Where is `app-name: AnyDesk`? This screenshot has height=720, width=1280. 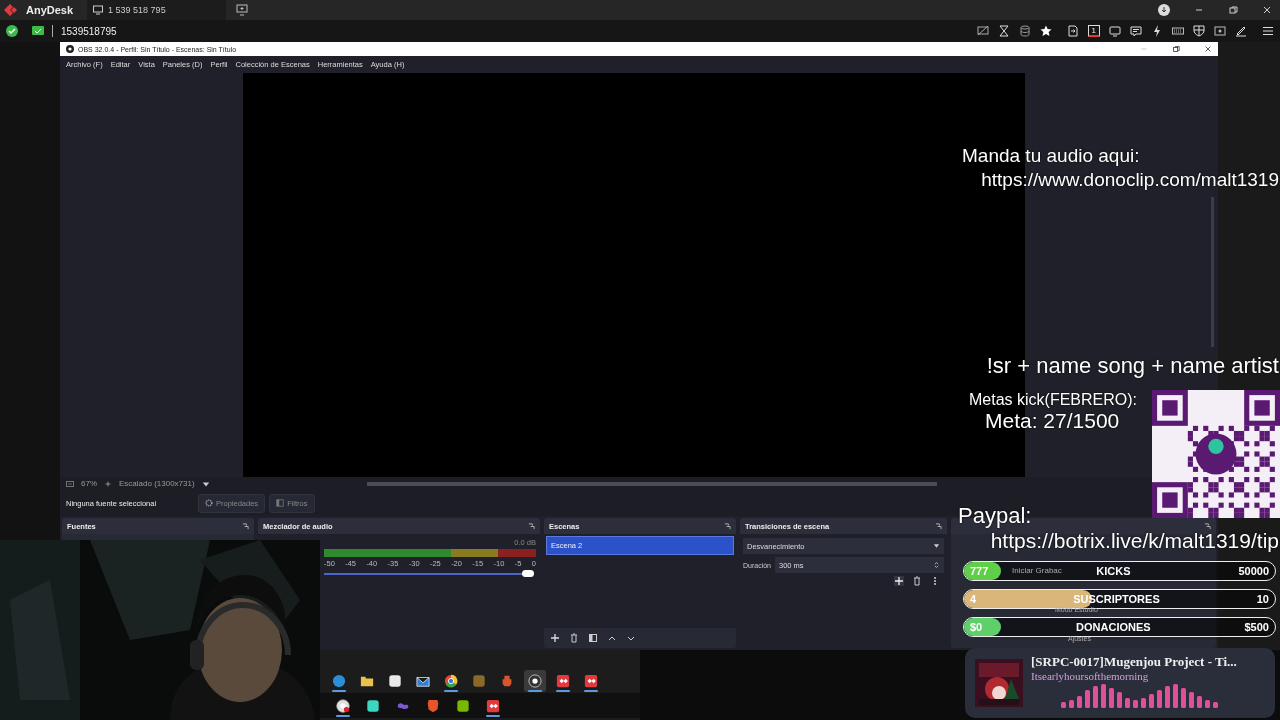 app-name: AnyDesk is located at coordinates (50, 10).